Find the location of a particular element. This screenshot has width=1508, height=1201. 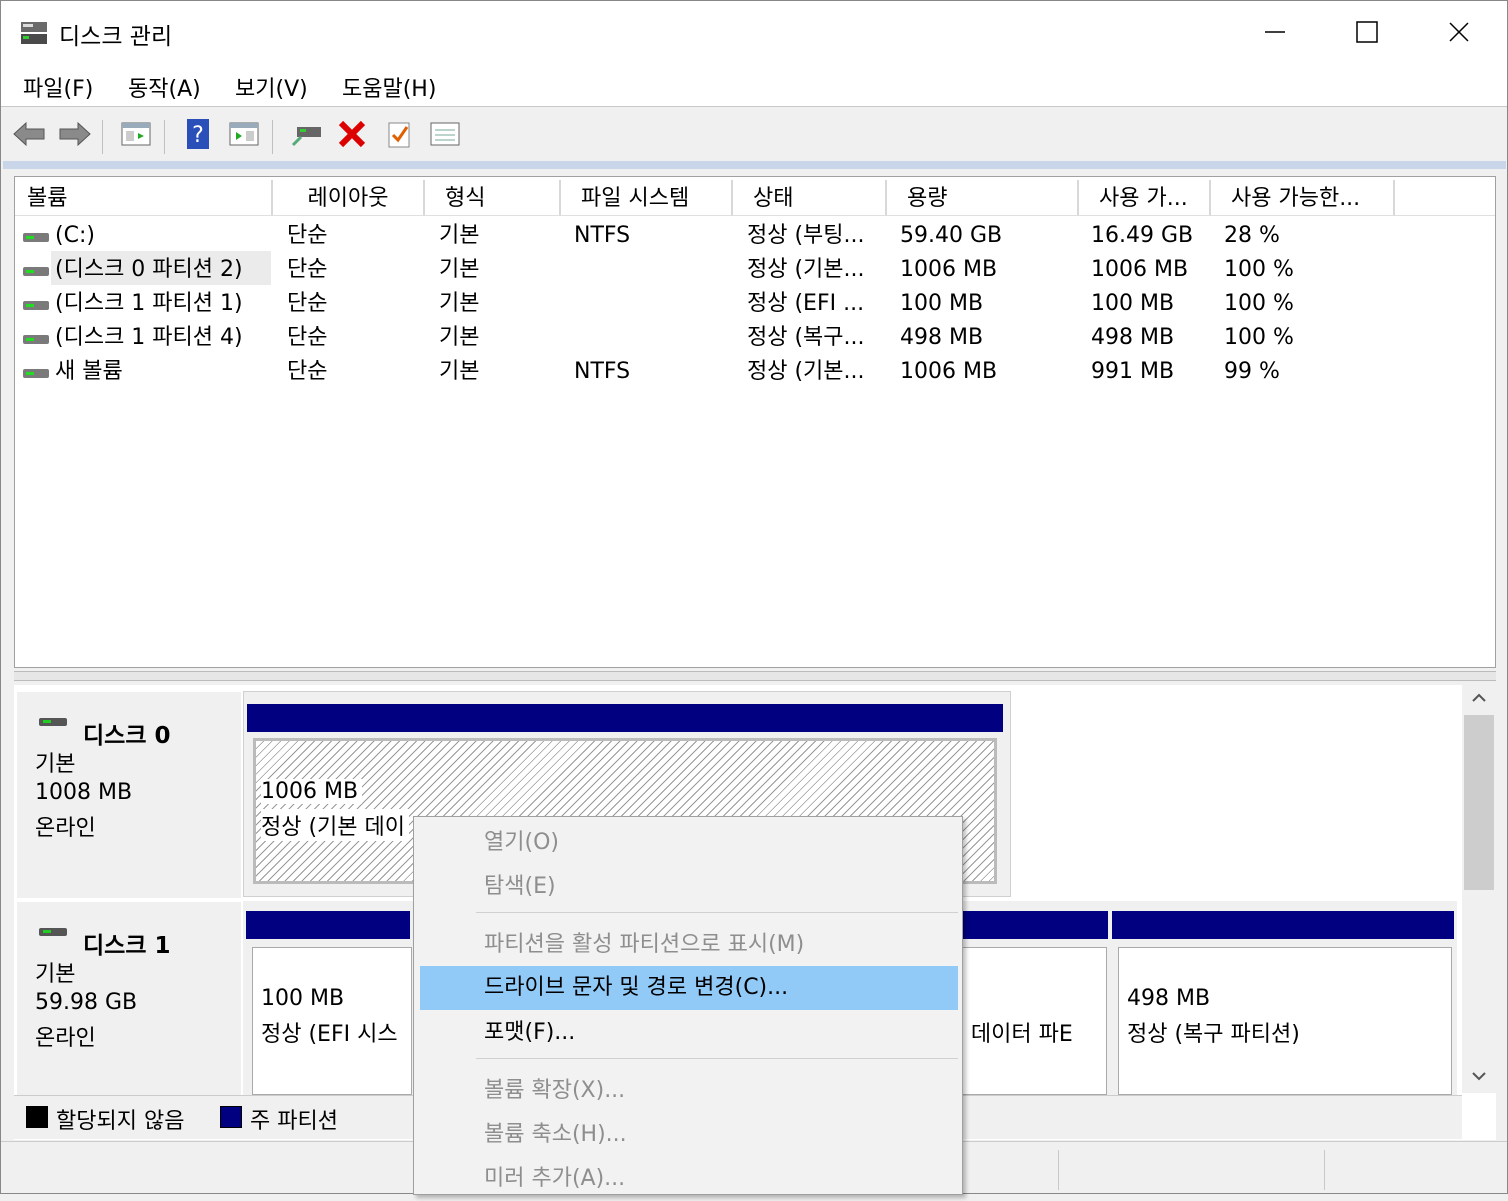

cell-capacity: 100 MB is located at coordinates (942, 303).